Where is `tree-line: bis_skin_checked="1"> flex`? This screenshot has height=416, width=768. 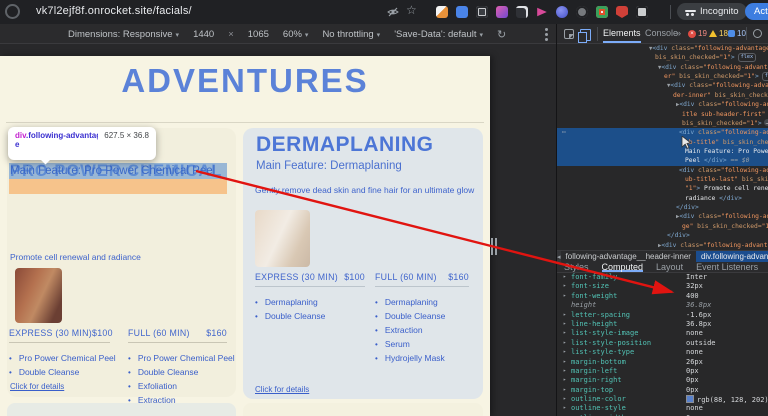
tree-line: bis_skin_checked="1"> flex is located at coordinates (662, 58).